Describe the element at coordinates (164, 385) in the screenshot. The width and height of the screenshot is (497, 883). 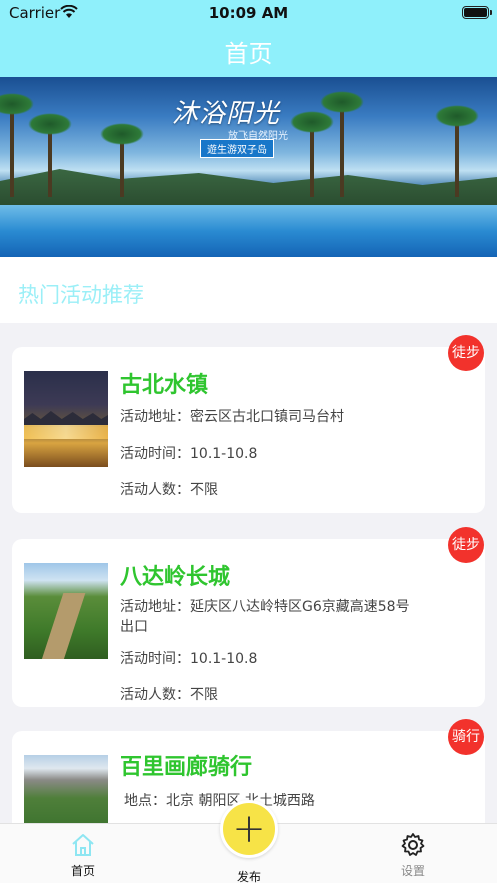
I see `activity-name: 古北水镇` at that location.